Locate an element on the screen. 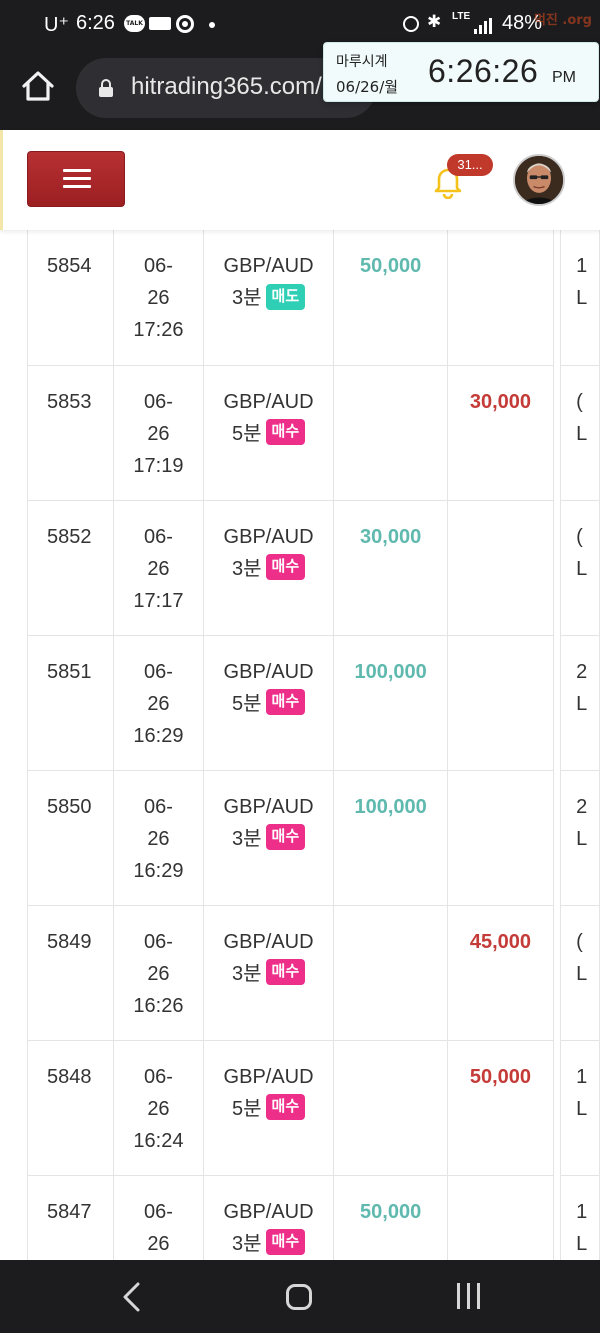  cell-id: 5851 is located at coordinates (69, 671).